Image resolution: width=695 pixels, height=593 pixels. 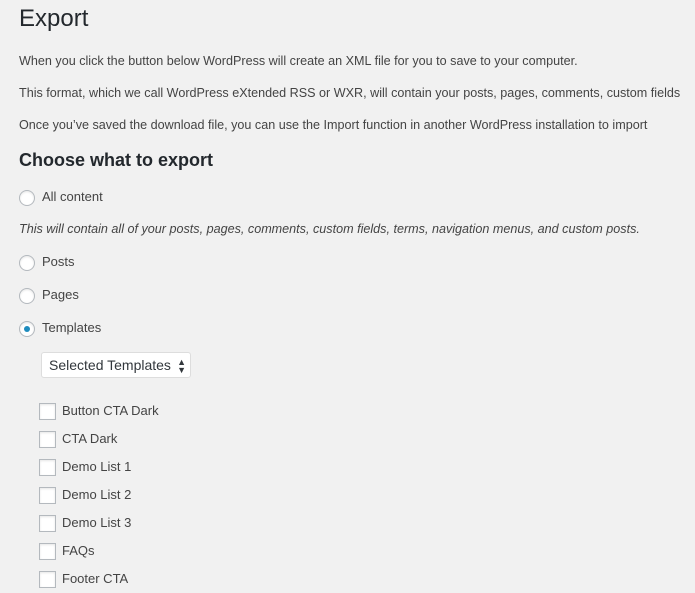 What do you see at coordinates (78, 550) in the screenshot?
I see `checkbox-label: FAQs` at bounding box center [78, 550].